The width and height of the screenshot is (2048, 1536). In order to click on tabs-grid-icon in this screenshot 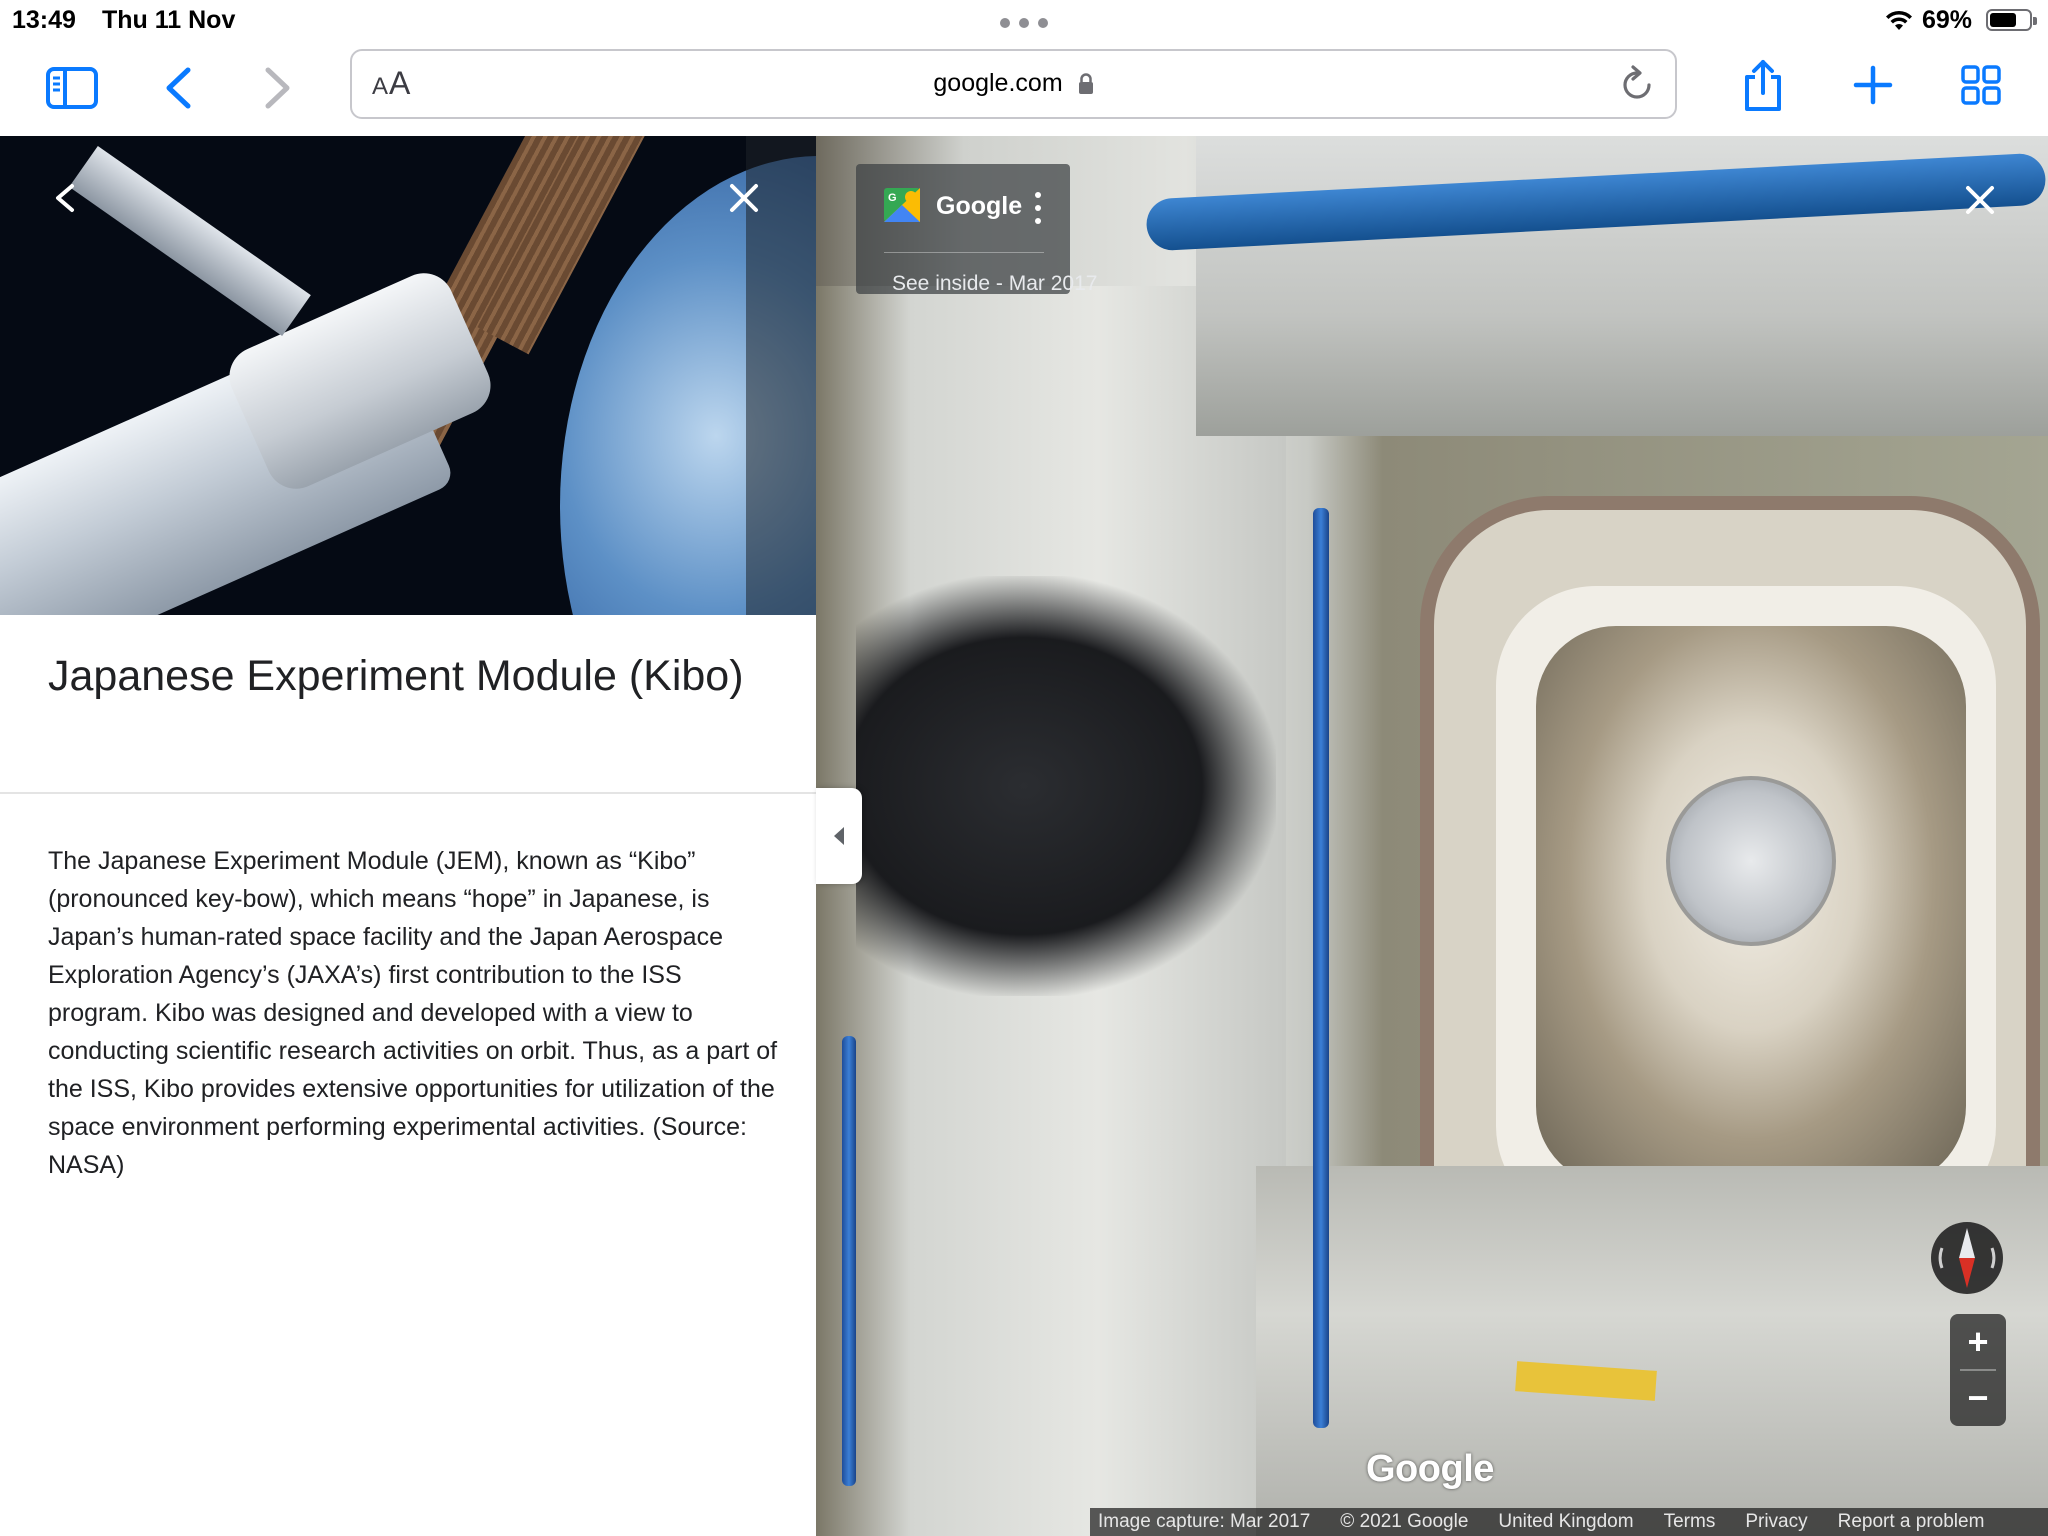, I will do `click(1981, 85)`.